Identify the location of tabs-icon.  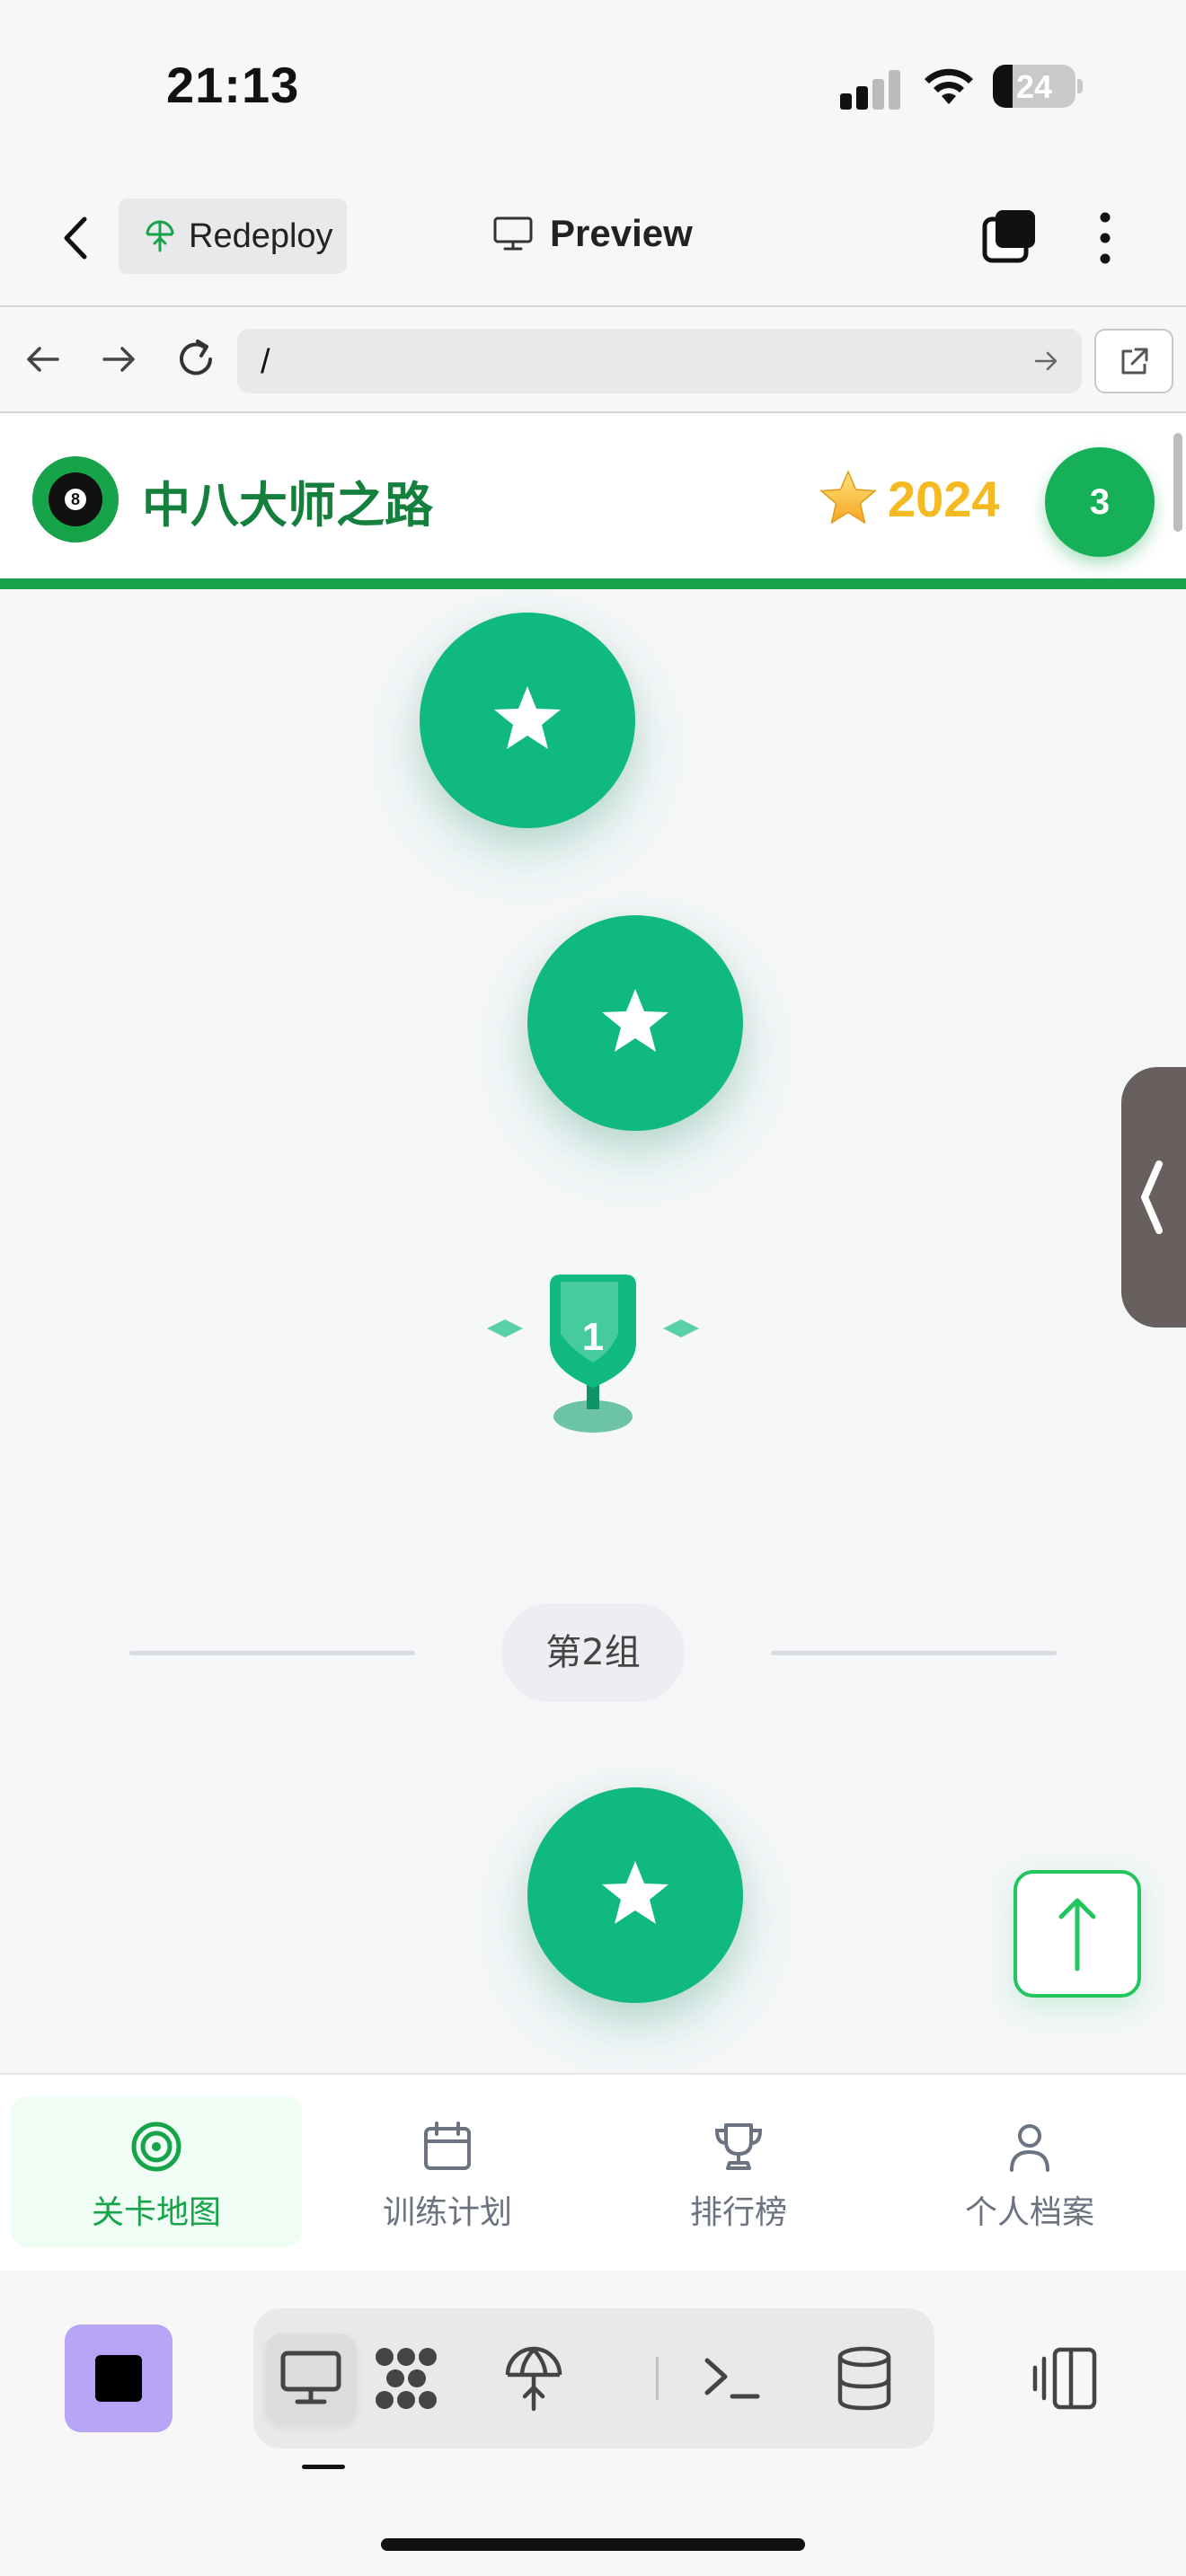
(1010, 237).